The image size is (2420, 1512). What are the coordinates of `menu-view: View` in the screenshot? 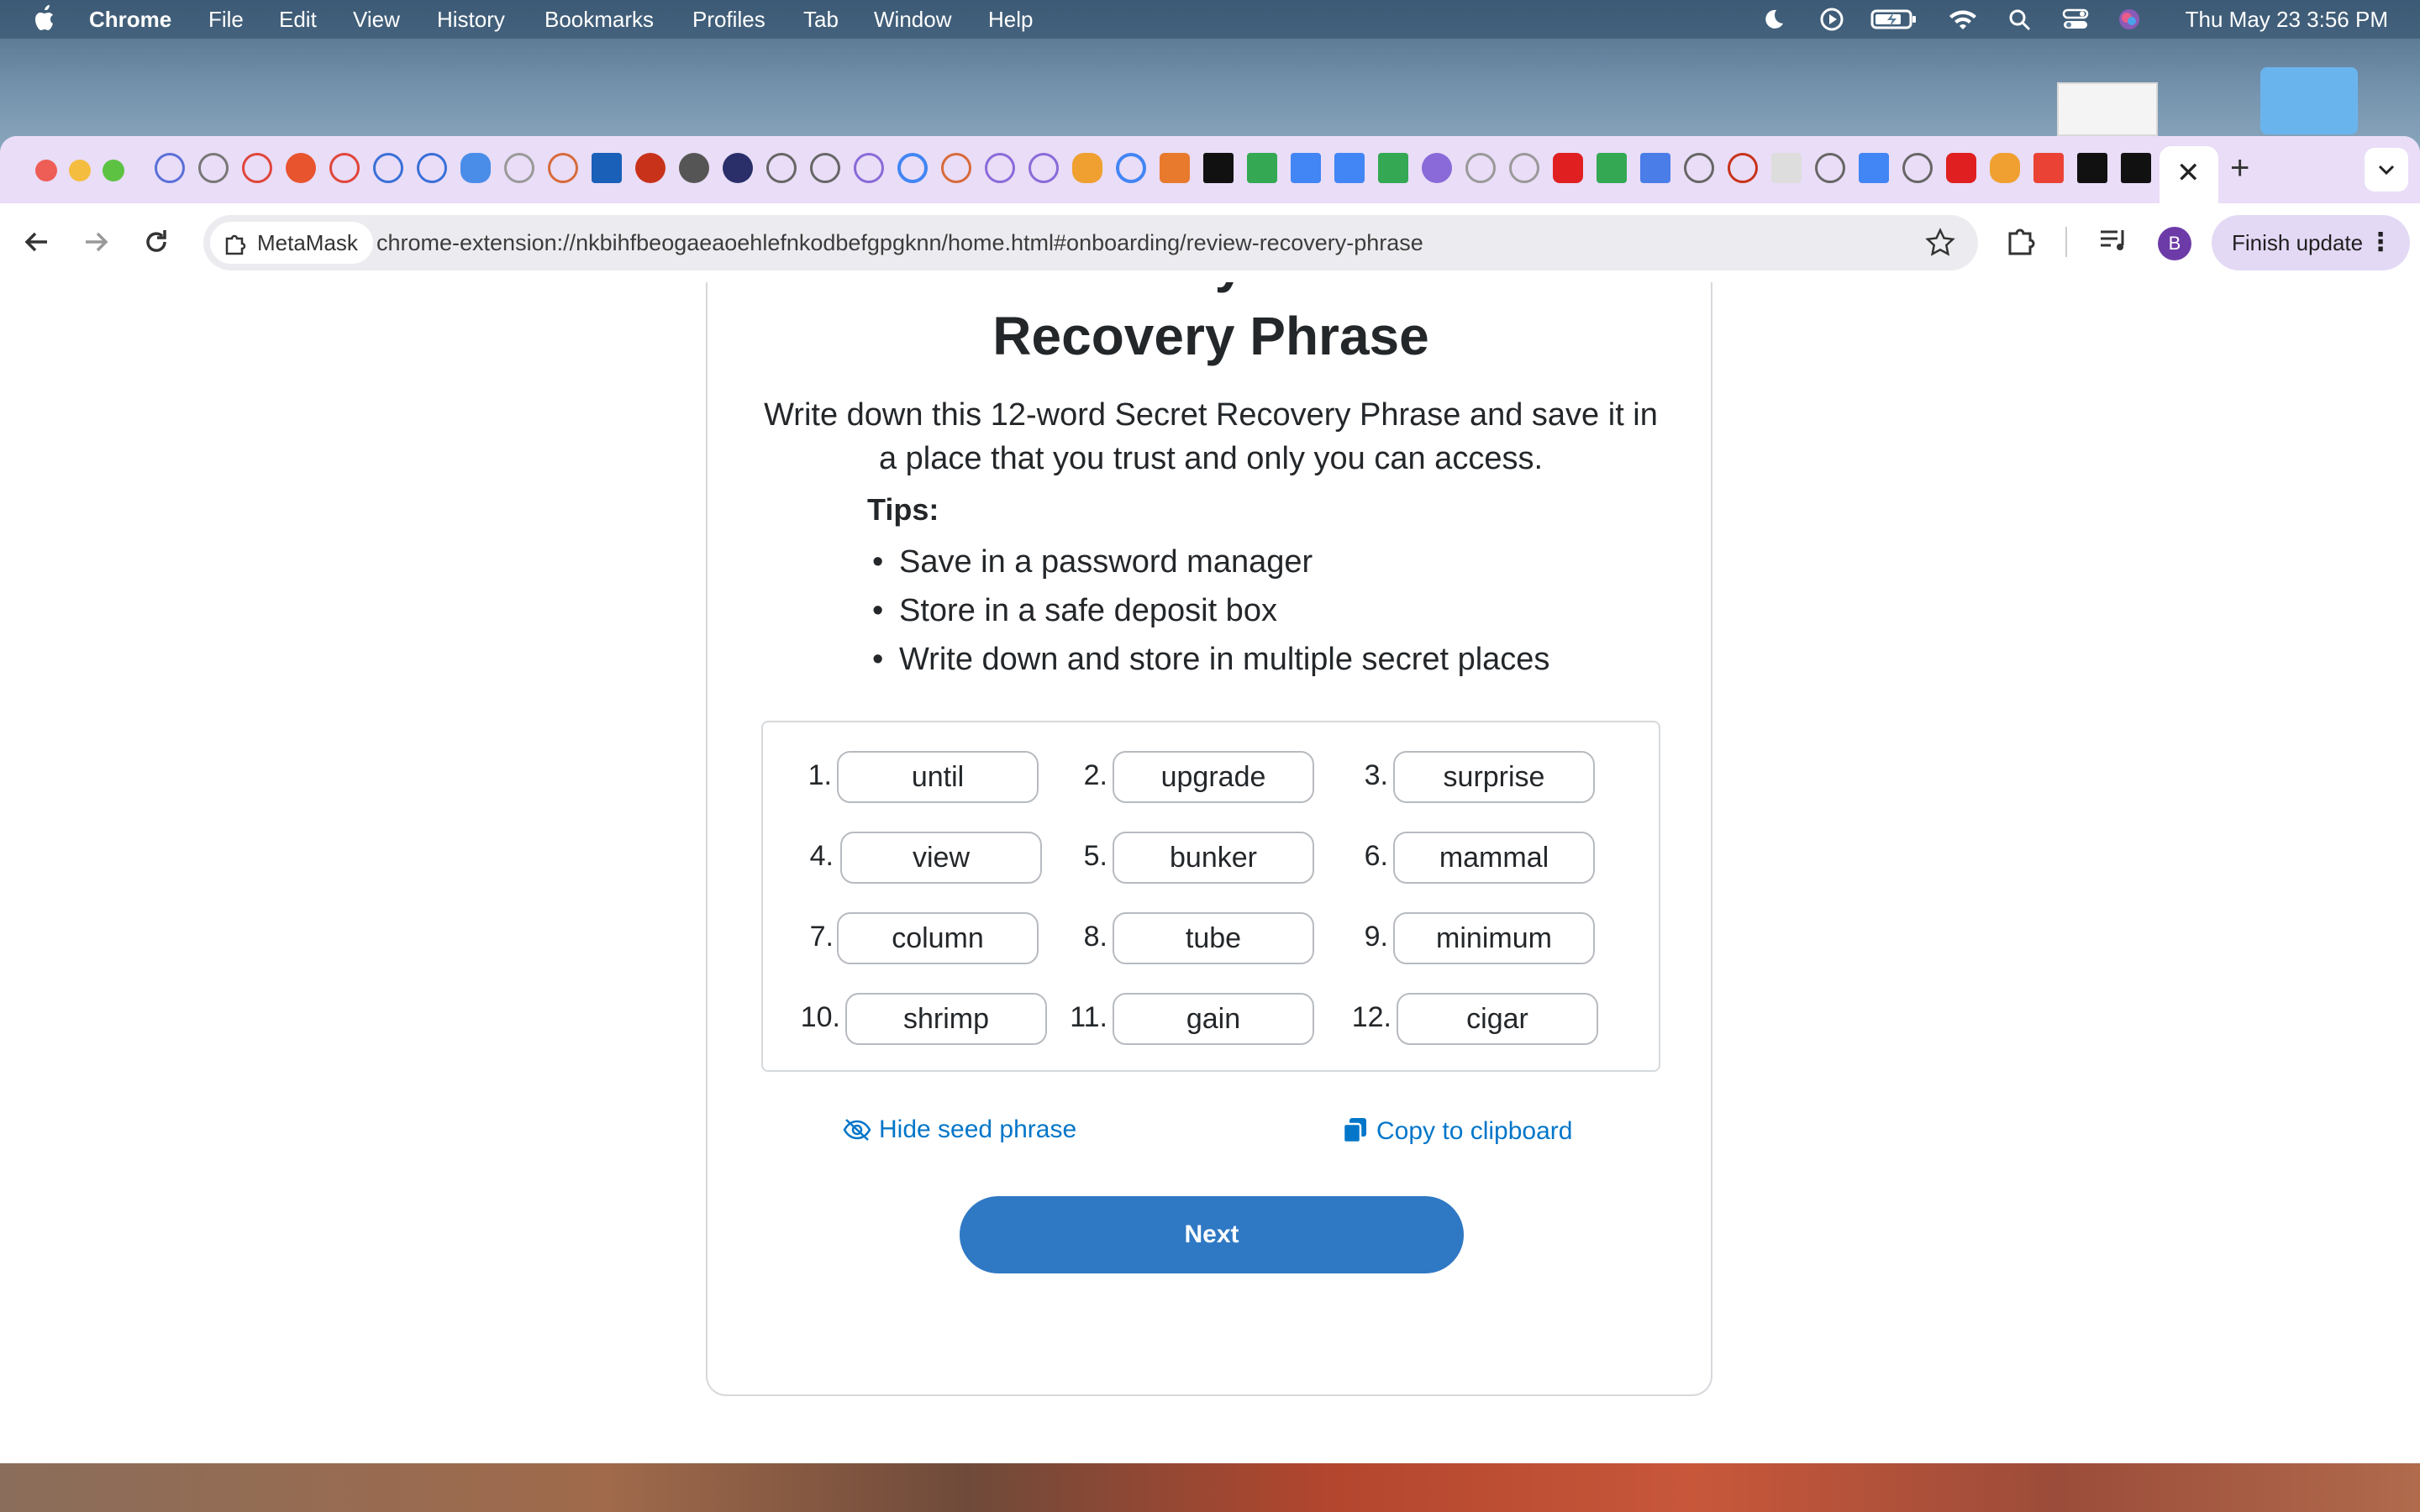 It's located at (376, 20).